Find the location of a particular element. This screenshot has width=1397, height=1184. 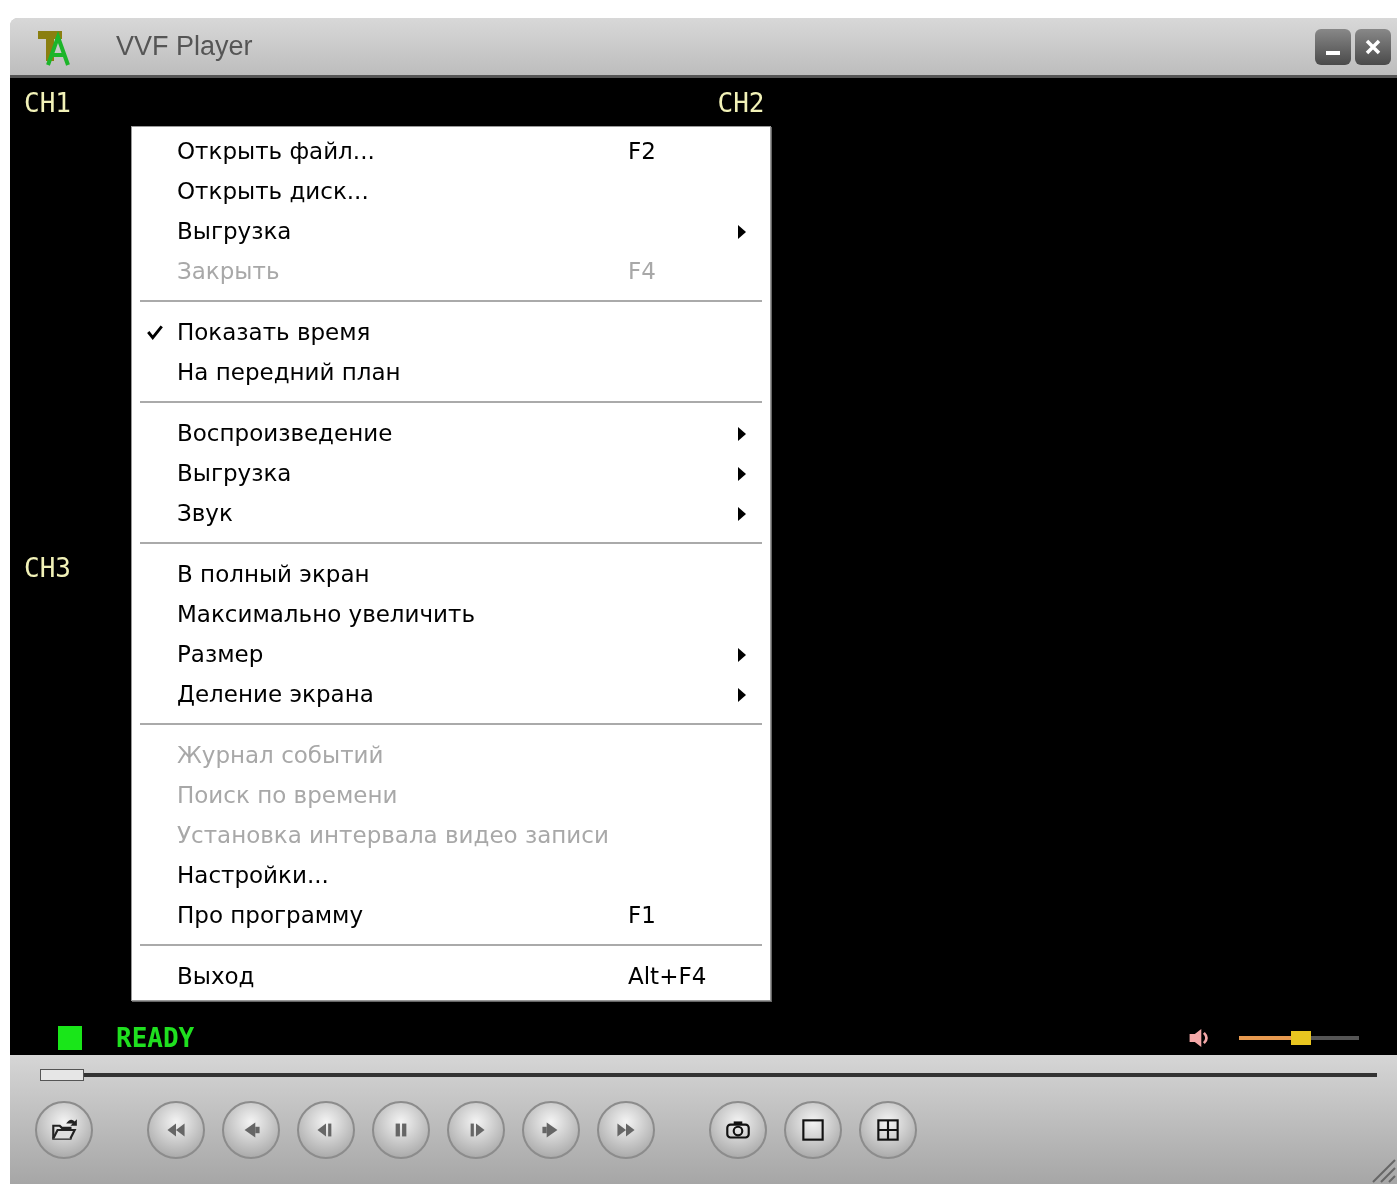

status-text: READY is located at coordinates (155, 1038).